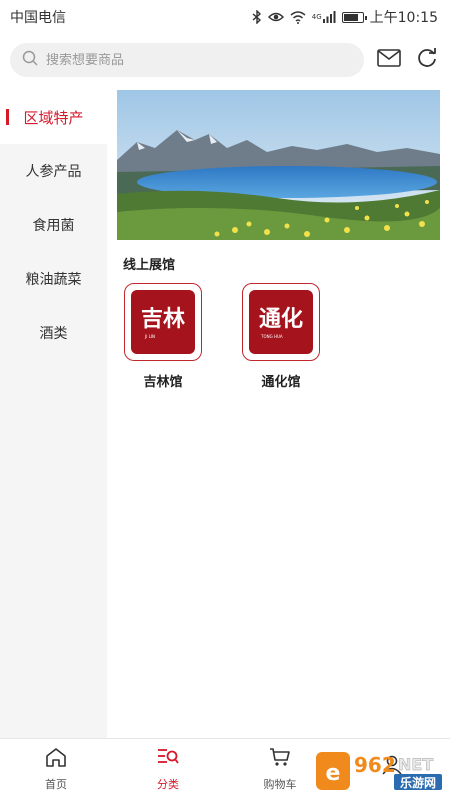 The image size is (450, 800). Describe the element at coordinates (163, 382) in the screenshot. I see `pavilion-name: 吉林馆` at that location.